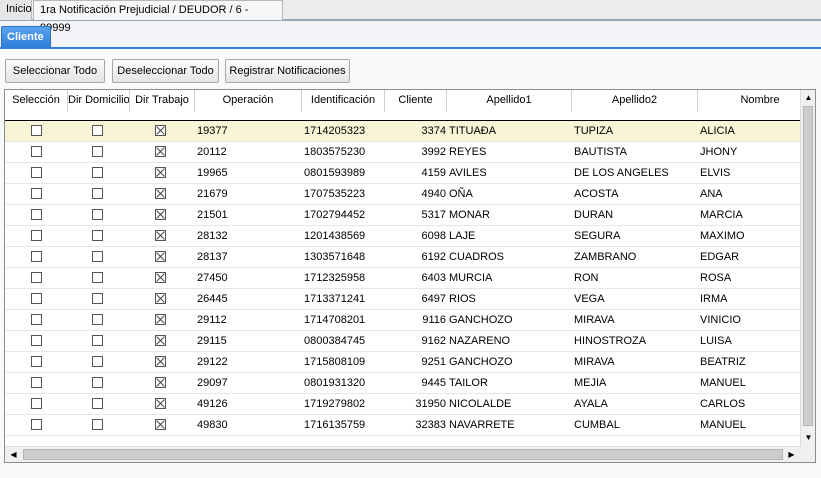 This screenshot has height=478, width=821. Describe the element at coordinates (402, 236) in the screenshot. I see `table-row: 28132 1201438569 6098 LAJE SEGURA MAXIMO` at that location.